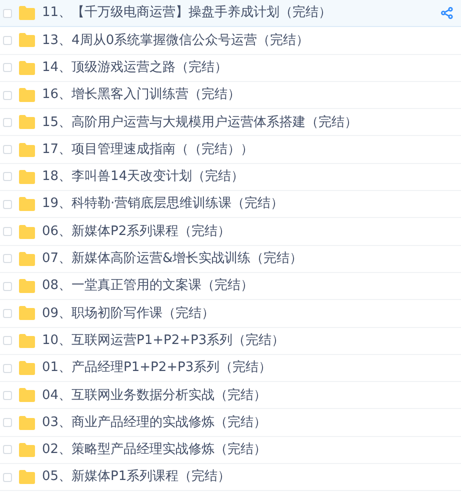 The height and width of the screenshot is (492, 461). Describe the element at coordinates (176, 40) in the screenshot. I see `folder-name: 13、4周从0系统掌握微信公众号运营（完结）` at that location.